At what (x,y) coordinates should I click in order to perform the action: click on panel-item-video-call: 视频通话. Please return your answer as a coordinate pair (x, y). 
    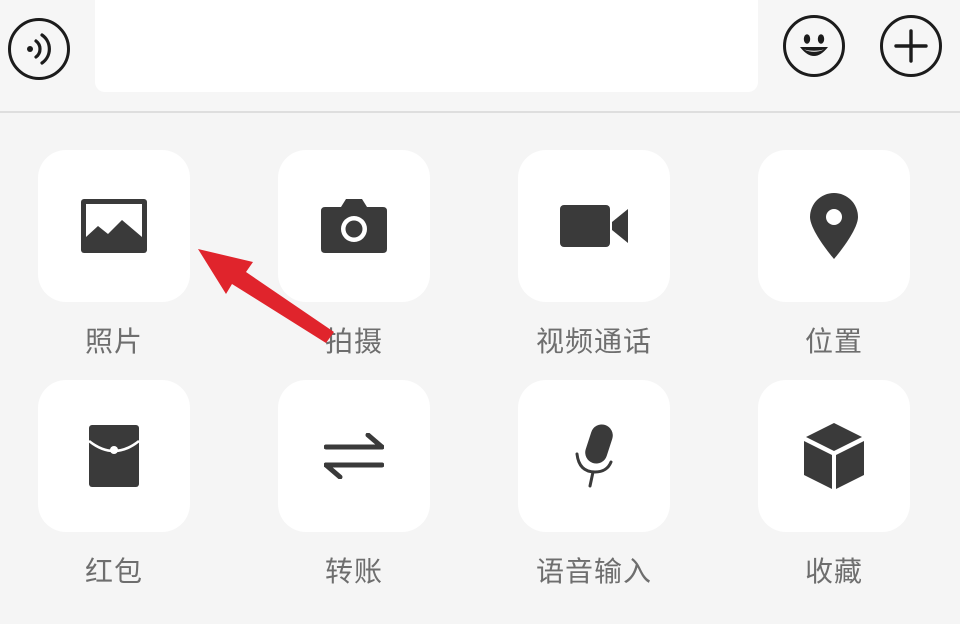
    Looking at the image, I should click on (600, 235).